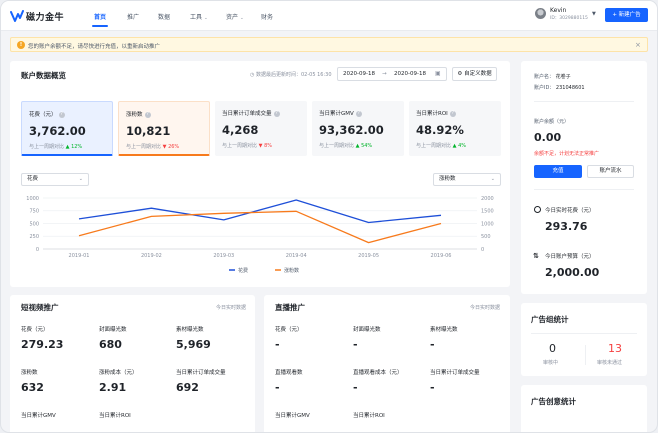 Image resolution: width=658 pixels, height=433 pixels. Describe the element at coordinates (440, 130) in the screenshot. I see `metric-value: 48.92%` at that location.